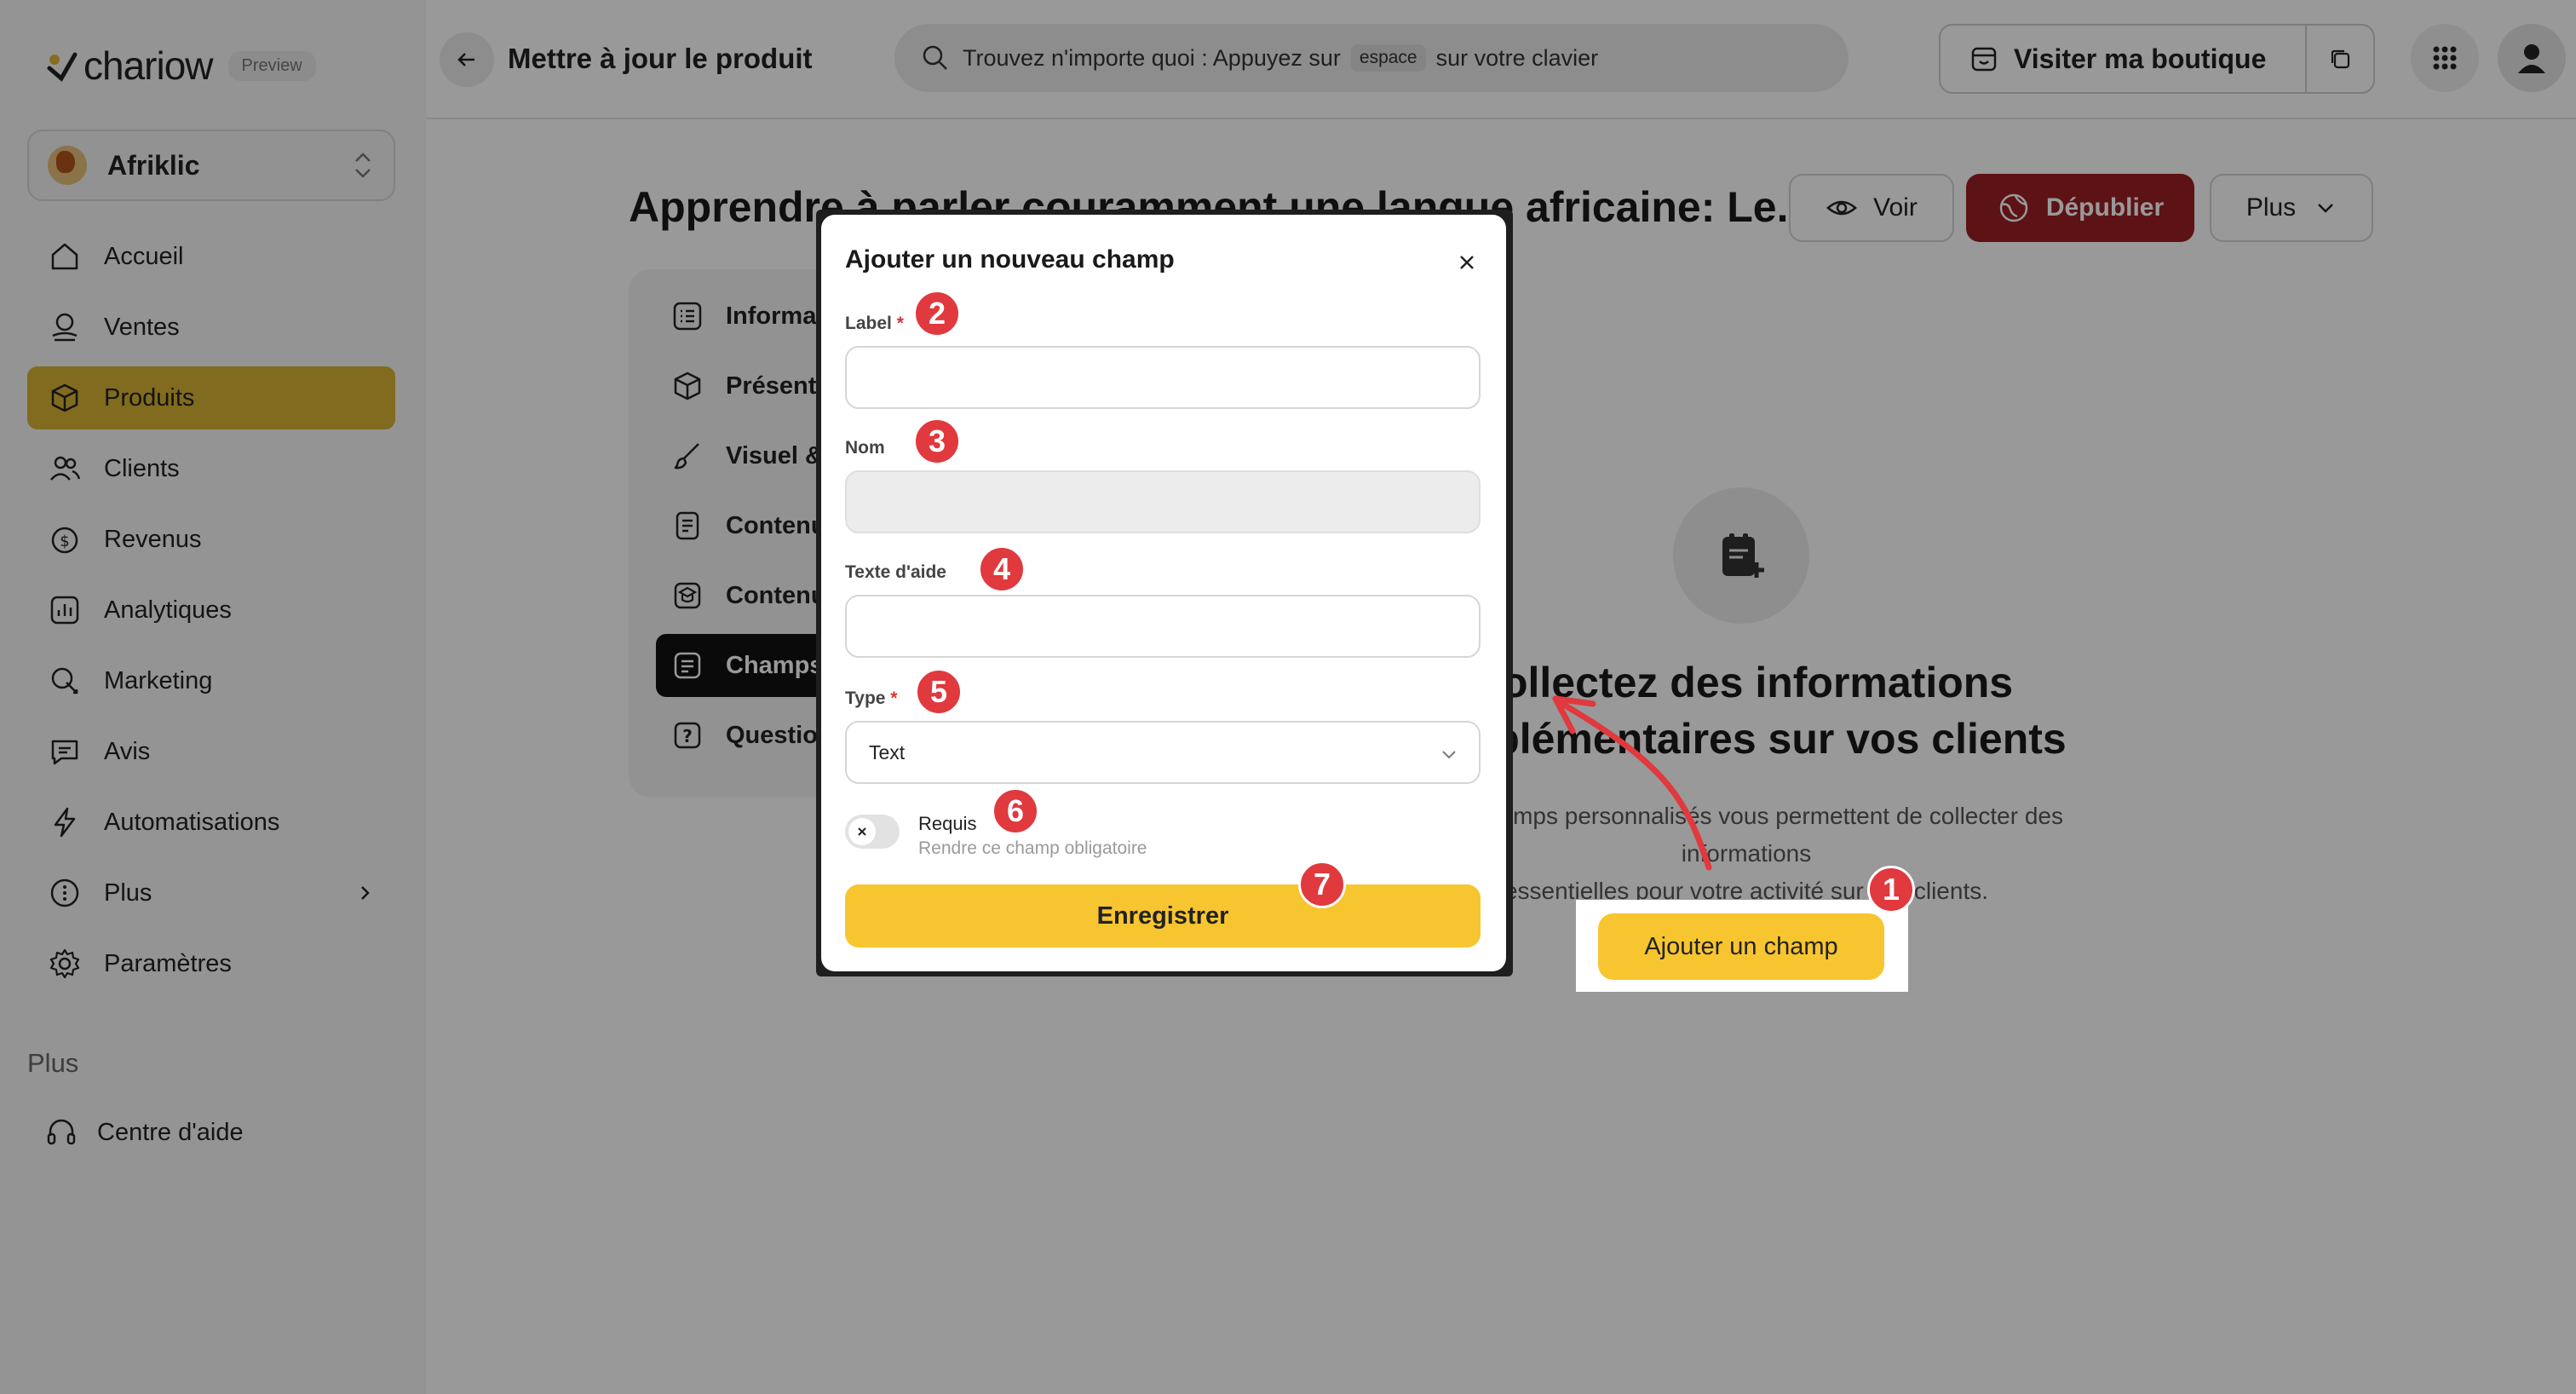  I want to click on save-label: Enregistrer, so click(1163, 915).